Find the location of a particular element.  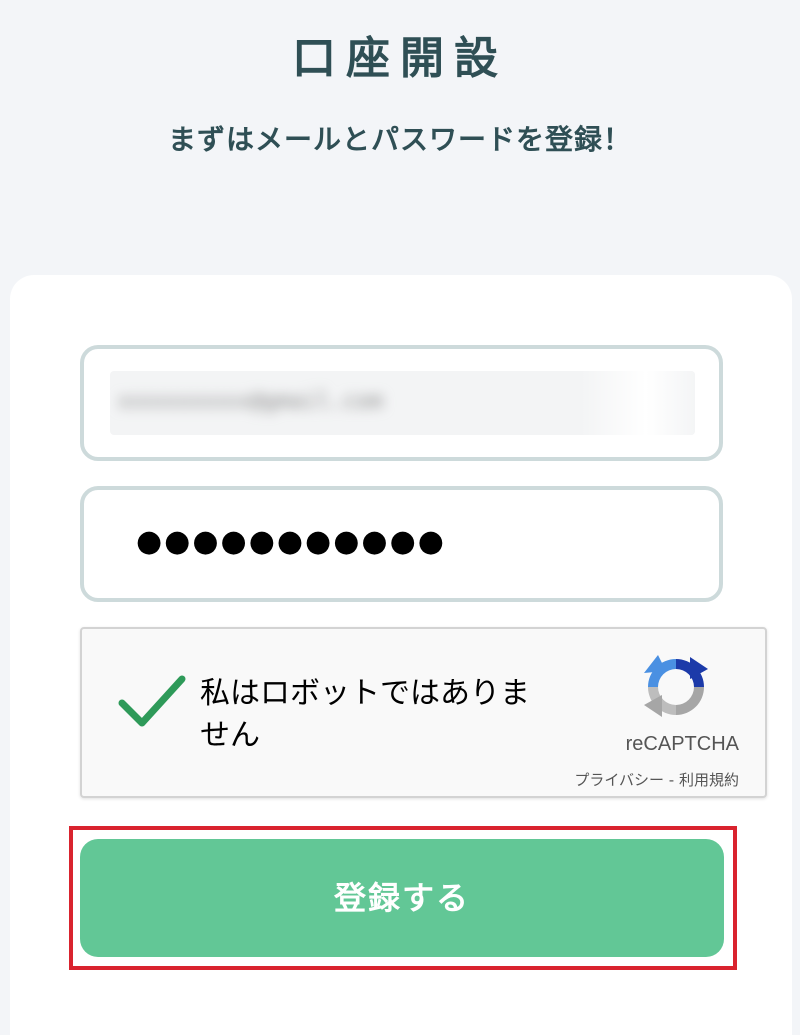

recaptcha-terms-link: 利用規約 is located at coordinates (709, 780).